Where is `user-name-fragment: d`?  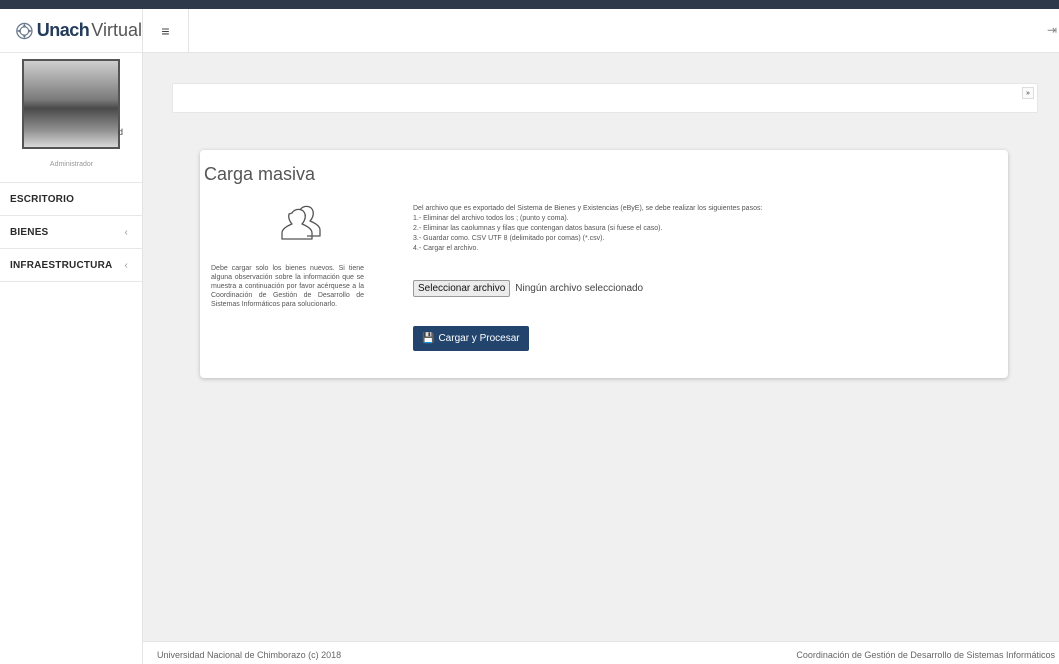
user-name-fragment: d is located at coordinates (121, 132).